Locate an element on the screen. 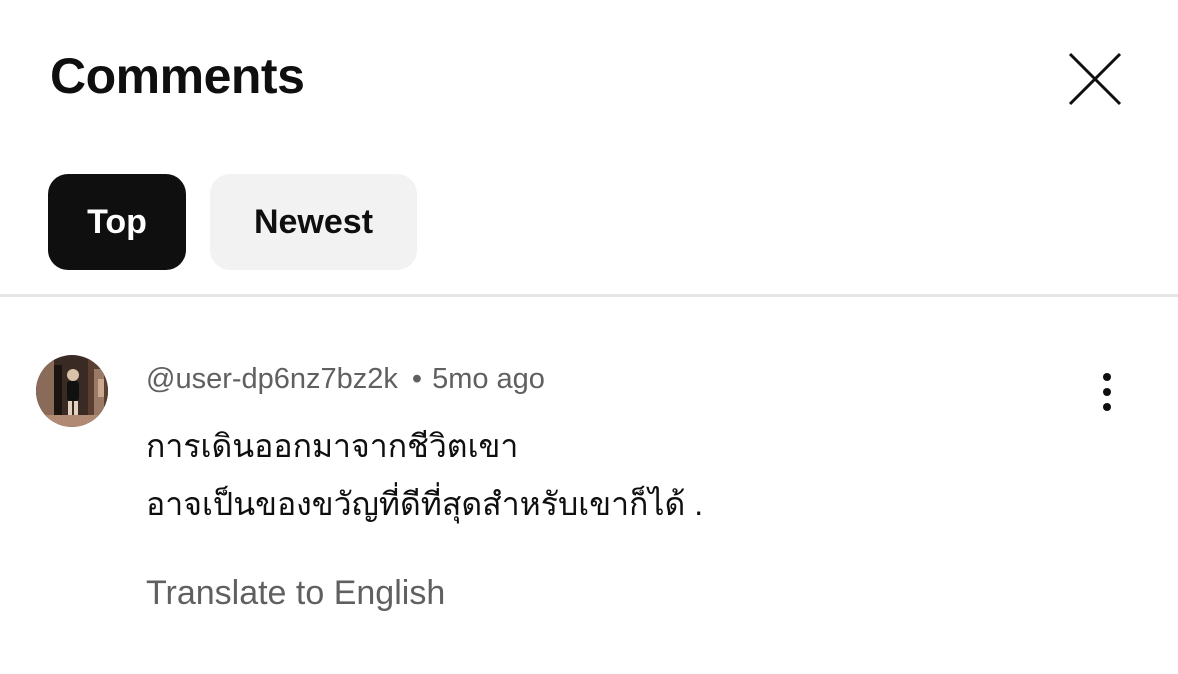 The image size is (1178, 674). avatar-image is located at coordinates (72, 391).